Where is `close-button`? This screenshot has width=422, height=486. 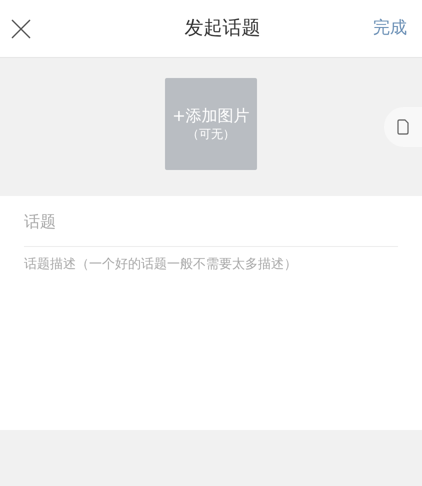
close-button is located at coordinates (21, 29).